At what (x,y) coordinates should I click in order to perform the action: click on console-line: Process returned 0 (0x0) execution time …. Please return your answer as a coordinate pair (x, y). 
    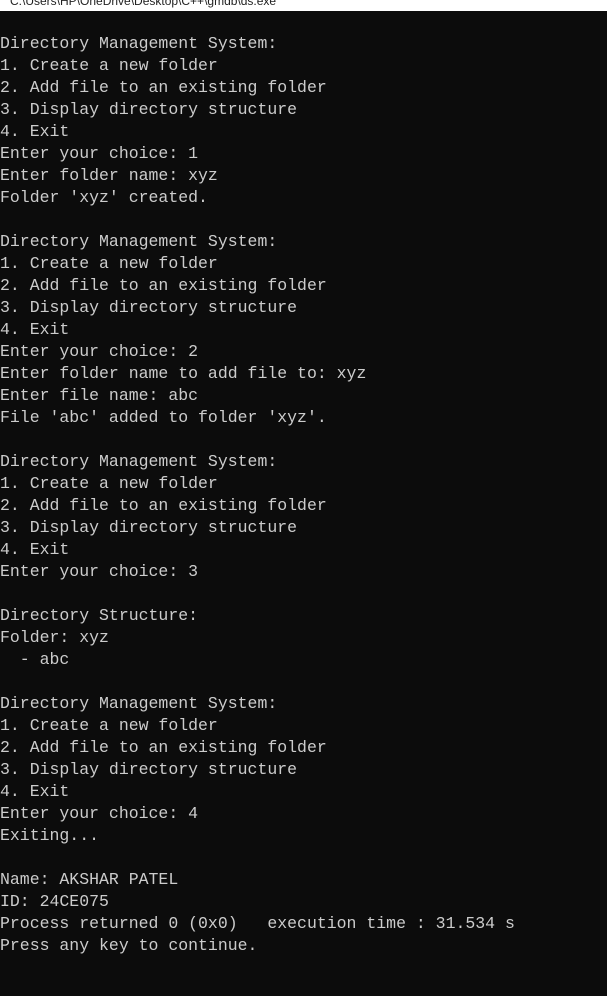
    Looking at the image, I should click on (257, 923).